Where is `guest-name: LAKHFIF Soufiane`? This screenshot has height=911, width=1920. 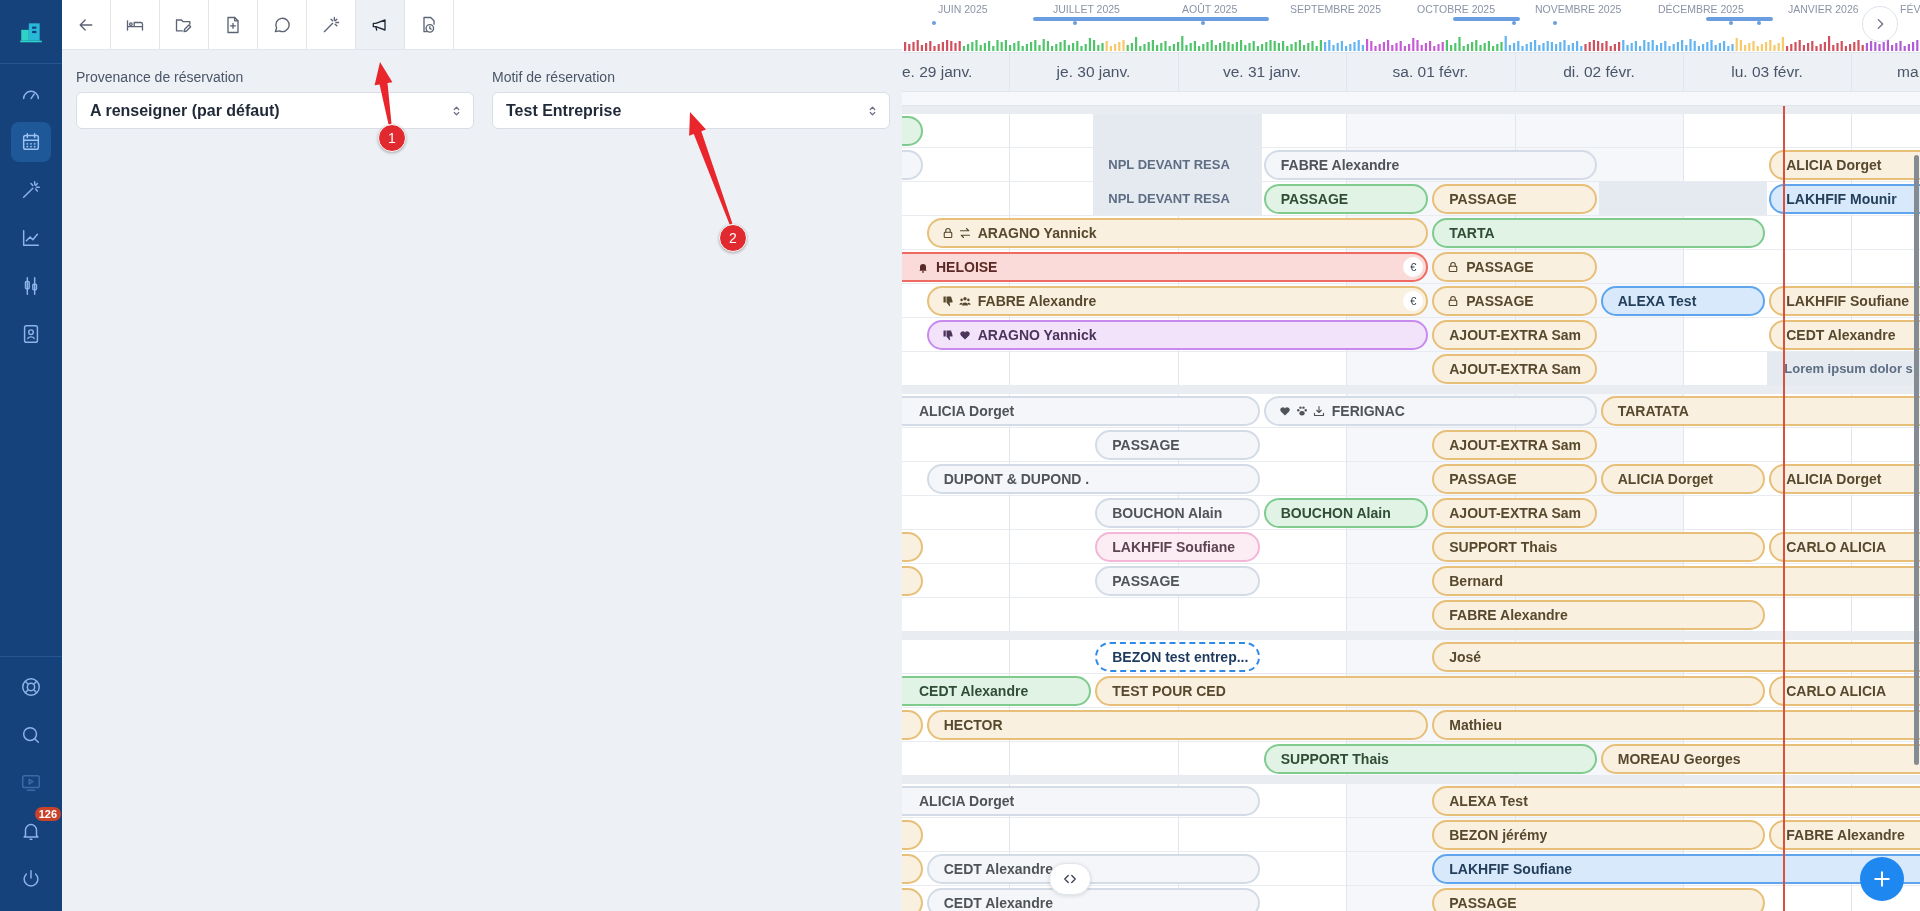
guest-name: LAKHFIF Soufiane is located at coordinates (1174, 547).